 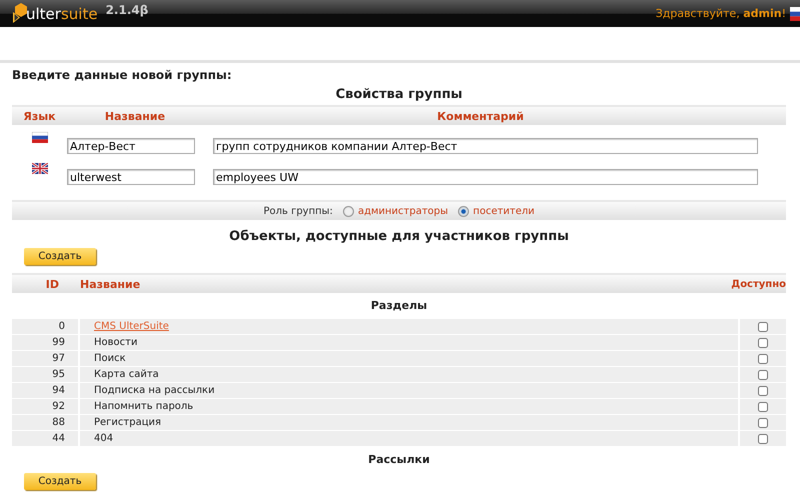 I want to click on id-cell-text: 92, so click(x=58, y=406).